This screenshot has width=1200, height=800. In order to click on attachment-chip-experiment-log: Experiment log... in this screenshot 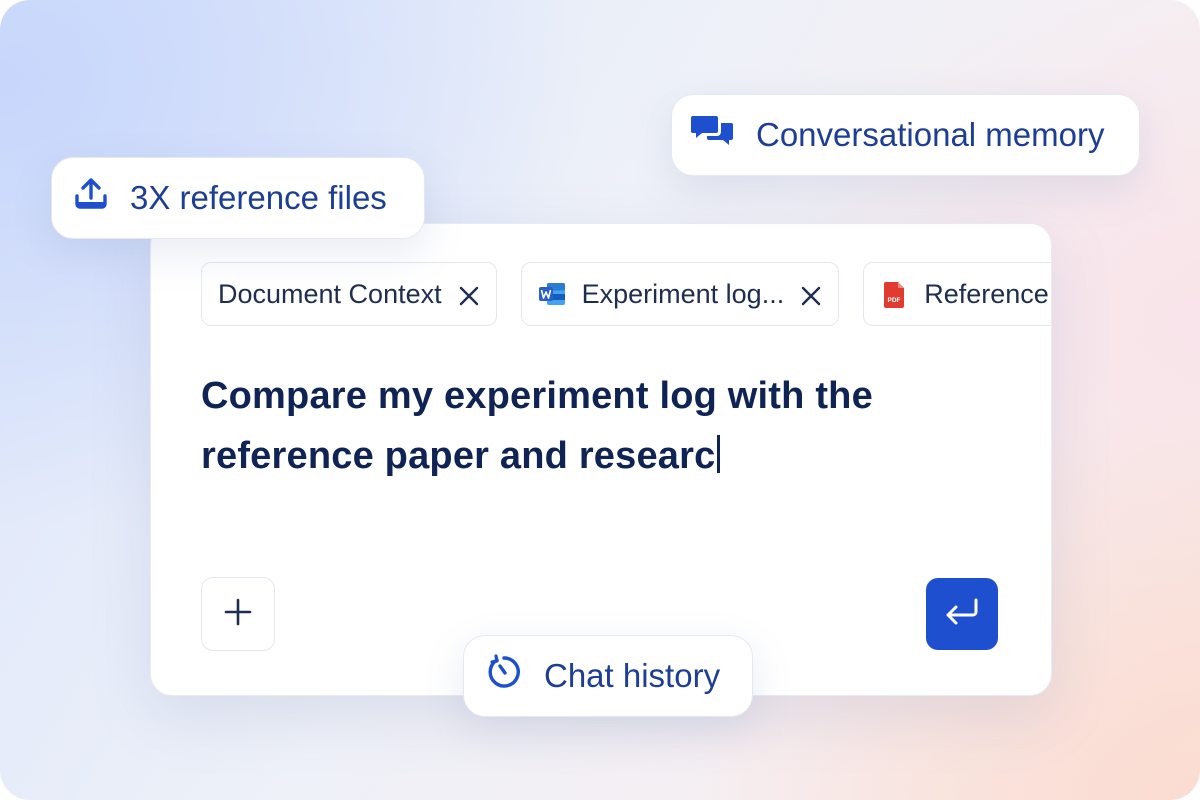, I will do `click(680, 294)`.